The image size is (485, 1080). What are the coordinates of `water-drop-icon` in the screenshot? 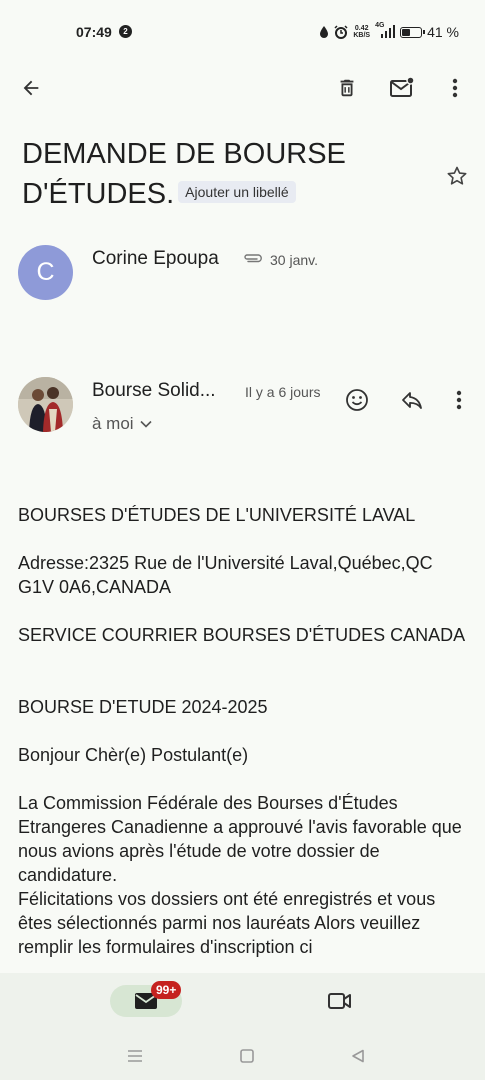 It's located at (324, 32).